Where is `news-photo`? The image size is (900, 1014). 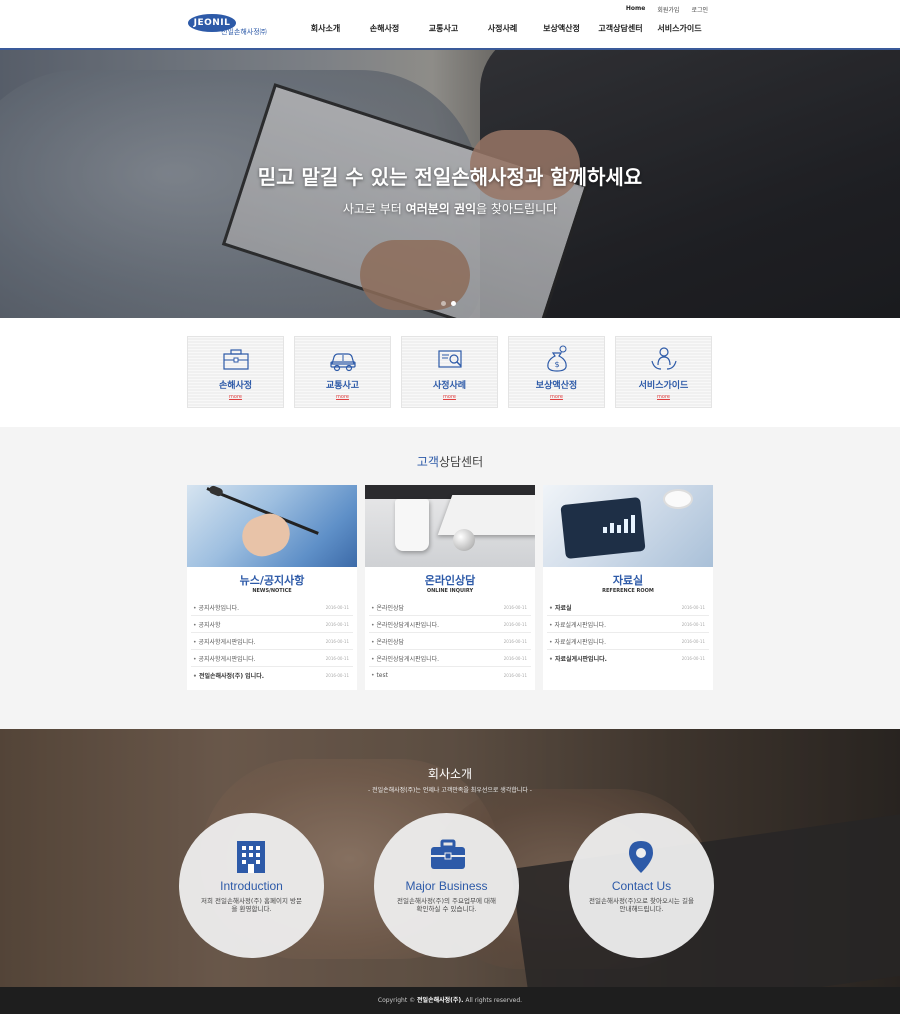
news-photo is located at coordinates (272, 526).